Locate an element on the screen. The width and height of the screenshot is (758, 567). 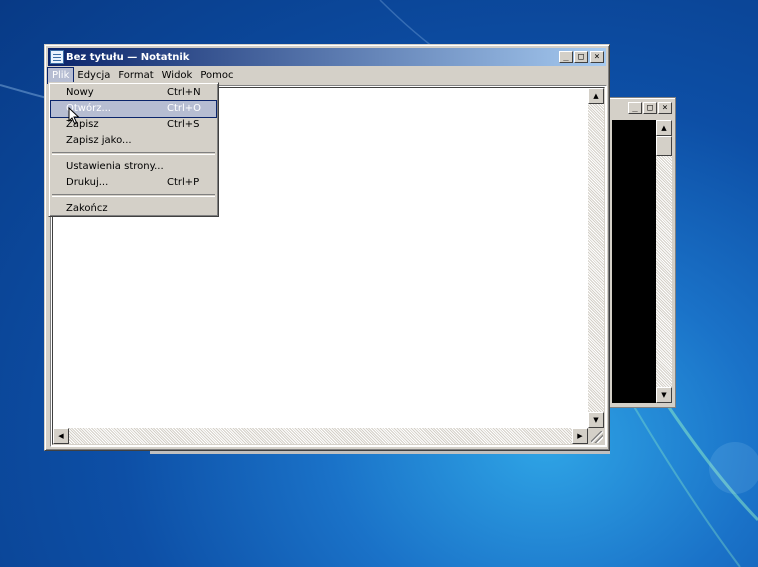
console-caption-buttons: _ □ × is located at coordinates (649, 108).